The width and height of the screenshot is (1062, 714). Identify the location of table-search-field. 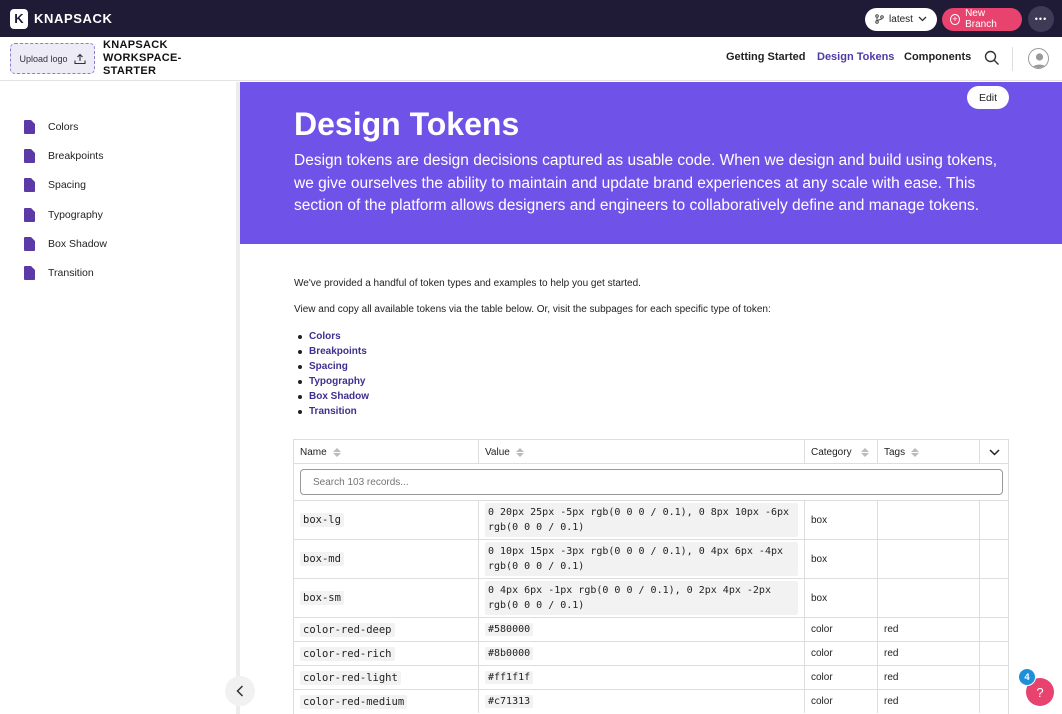
(651, 482).